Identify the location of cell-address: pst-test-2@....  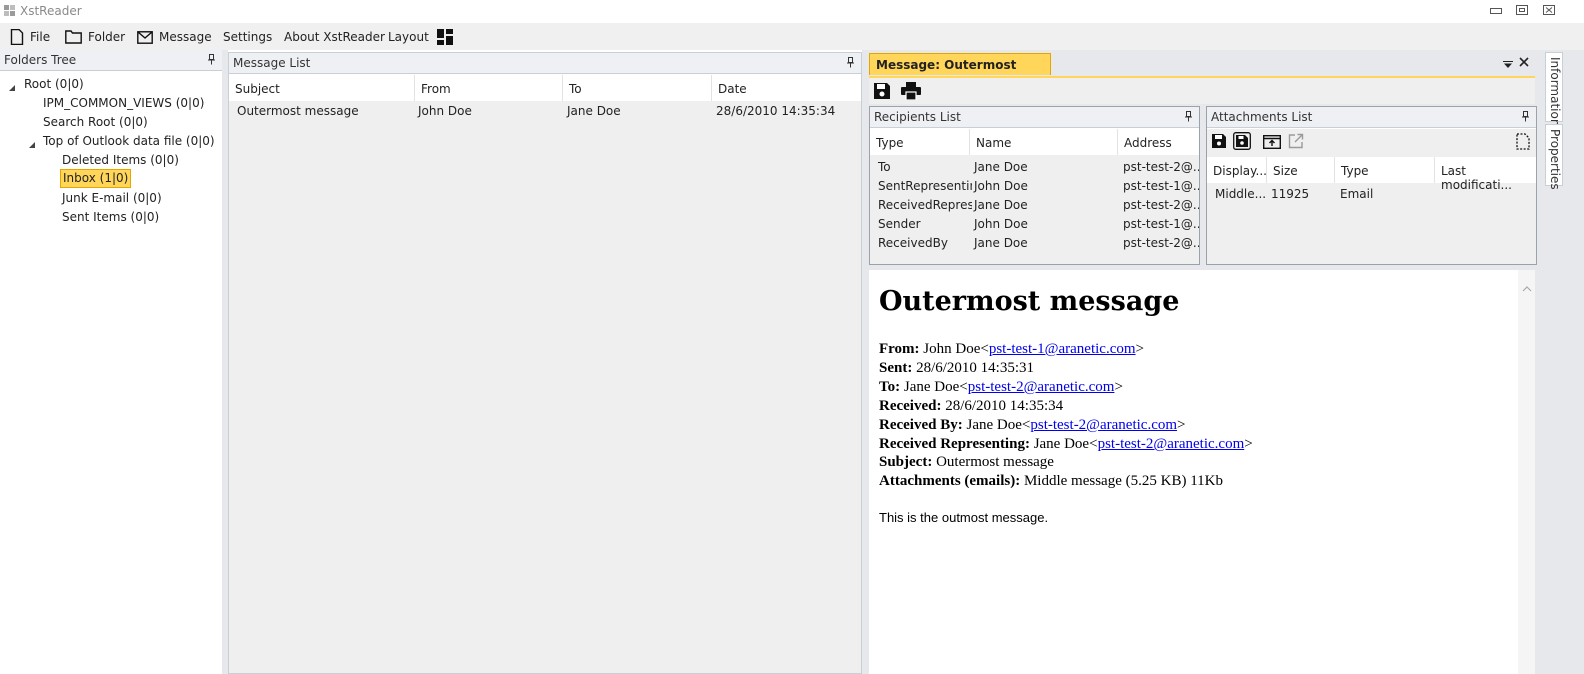
(1161, 243).